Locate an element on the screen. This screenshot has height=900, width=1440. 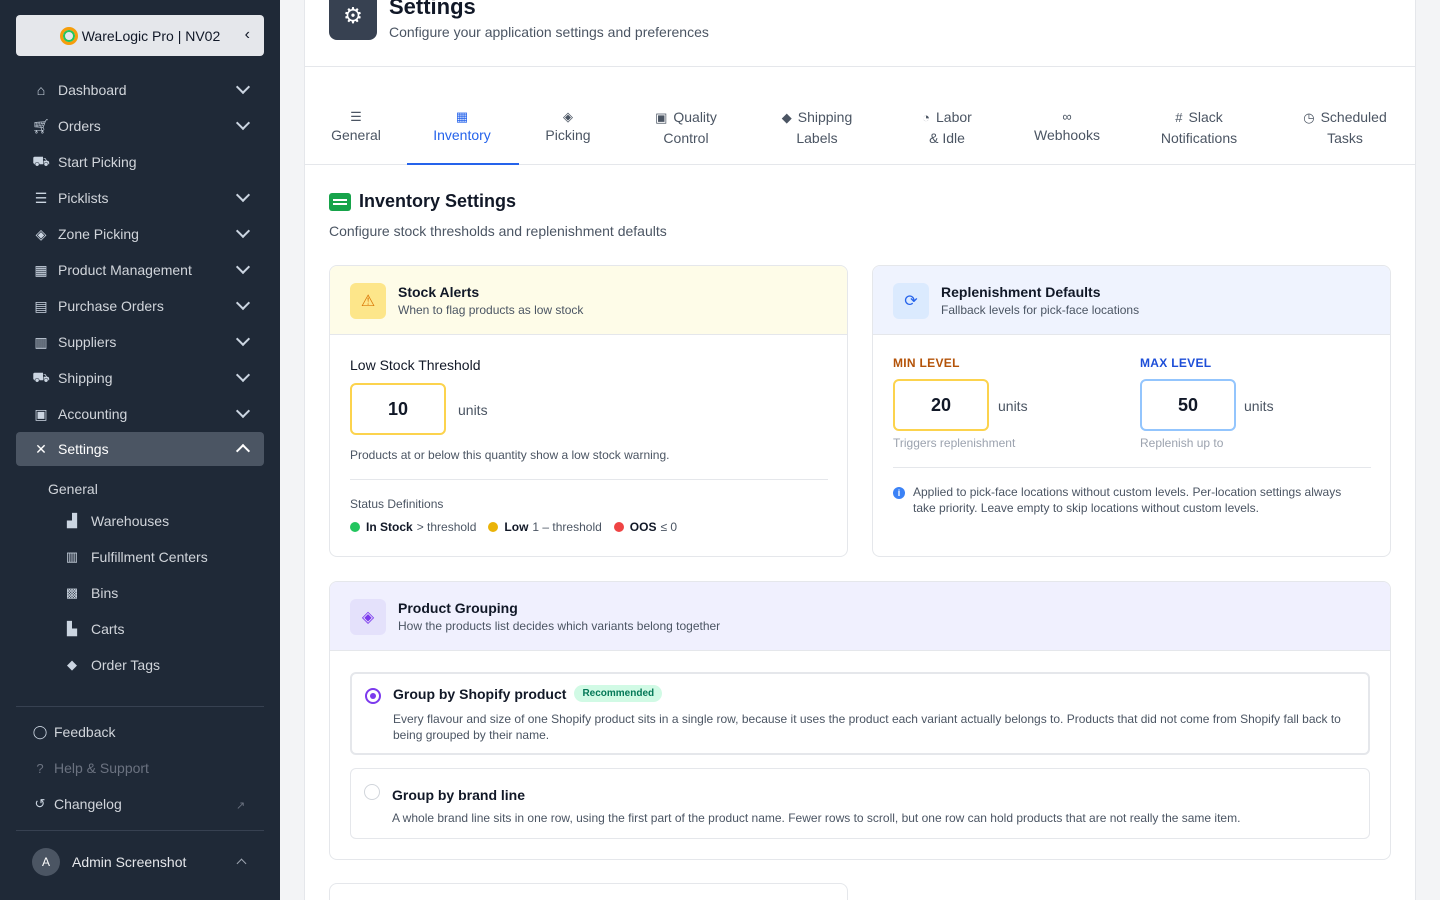
status-oos: OOS ≤ 0 is located at coordinates (645, 527).